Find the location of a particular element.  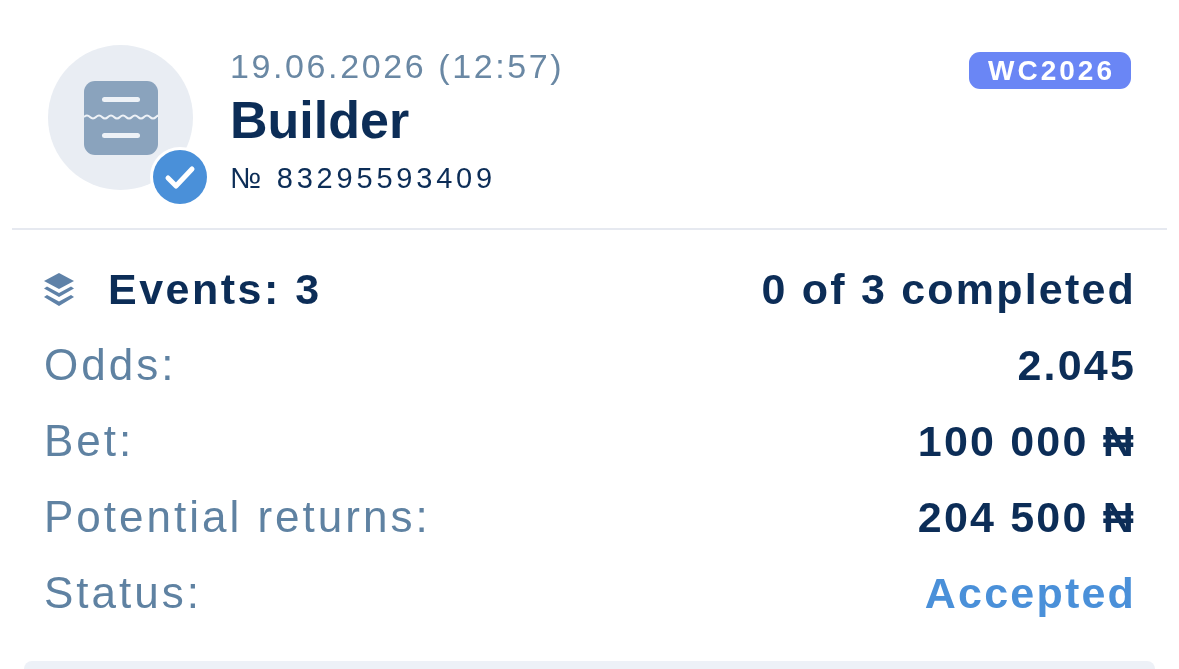

detail-label: Bet: is located at coordinates (89, 441).